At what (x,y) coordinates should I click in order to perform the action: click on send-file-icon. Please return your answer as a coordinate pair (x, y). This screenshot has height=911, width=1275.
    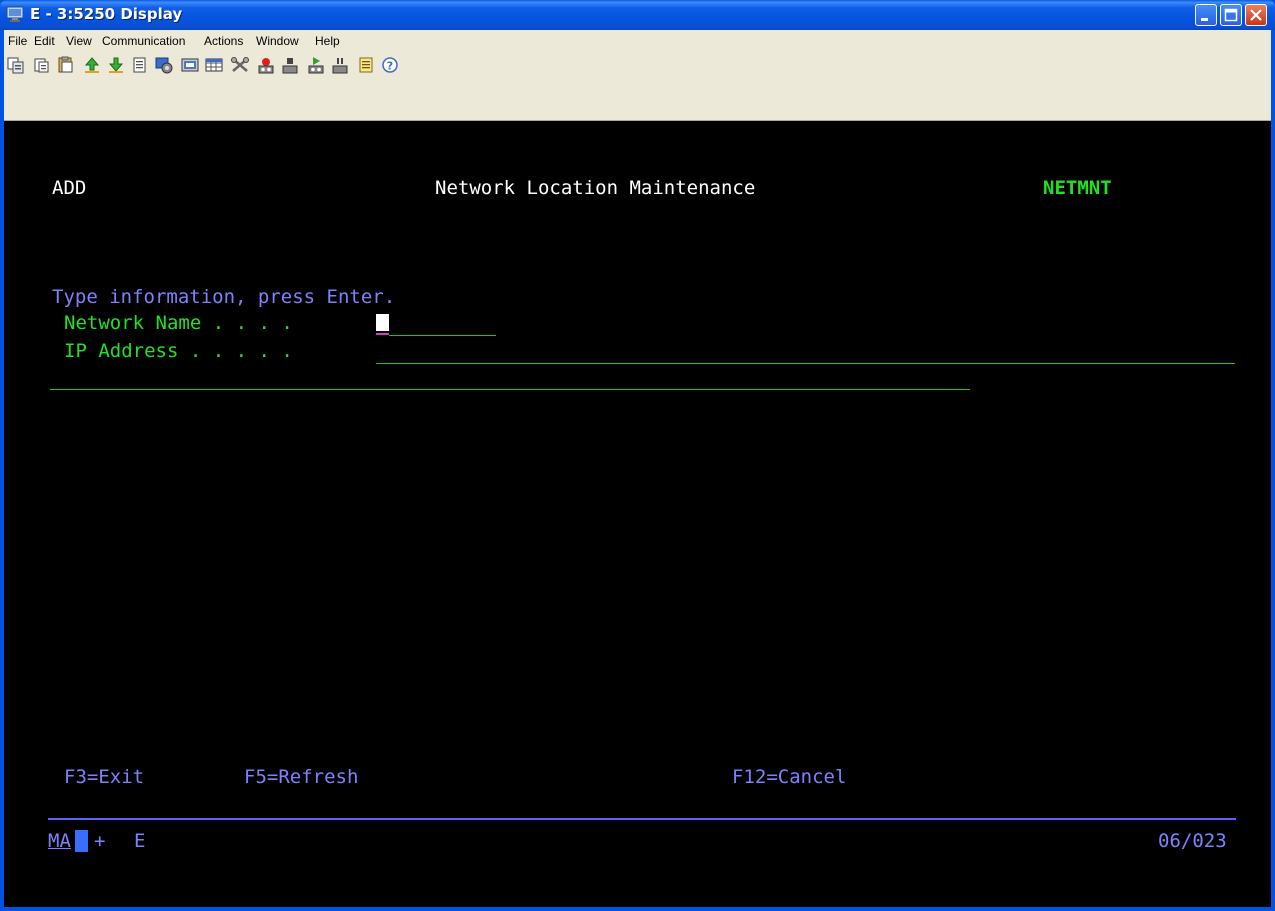
    Looking at the image, I should click on (92, 65).